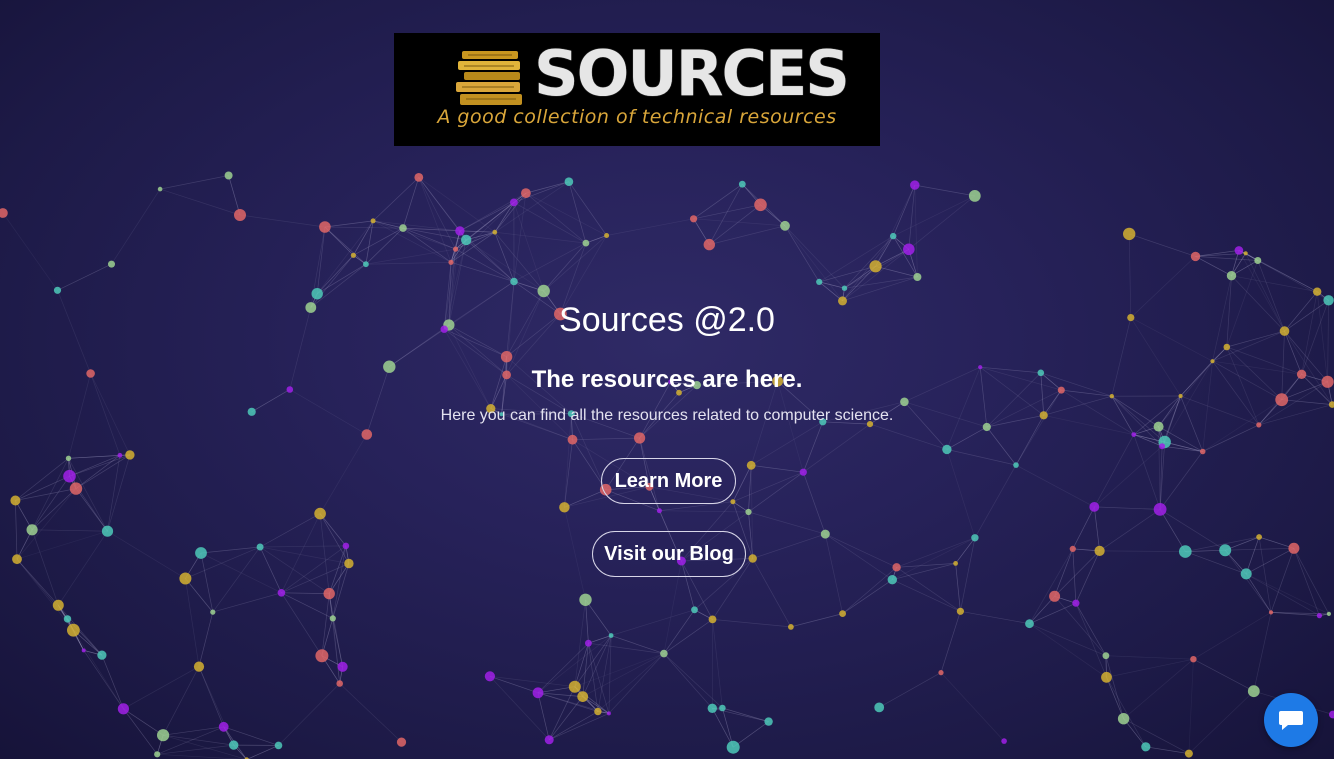 The height and width of the screenshot is (759, 1334). Describe the element at coordinates (669, 554) in the screenshot. I see `visit-blog-button: Visit our Blog` at that location.